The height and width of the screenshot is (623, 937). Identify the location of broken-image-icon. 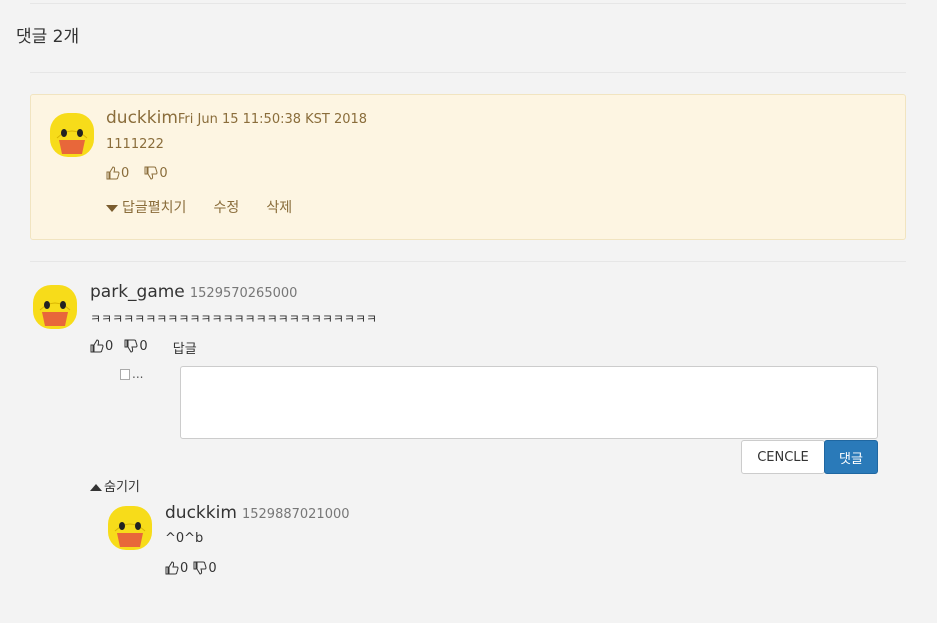
(125, 374).